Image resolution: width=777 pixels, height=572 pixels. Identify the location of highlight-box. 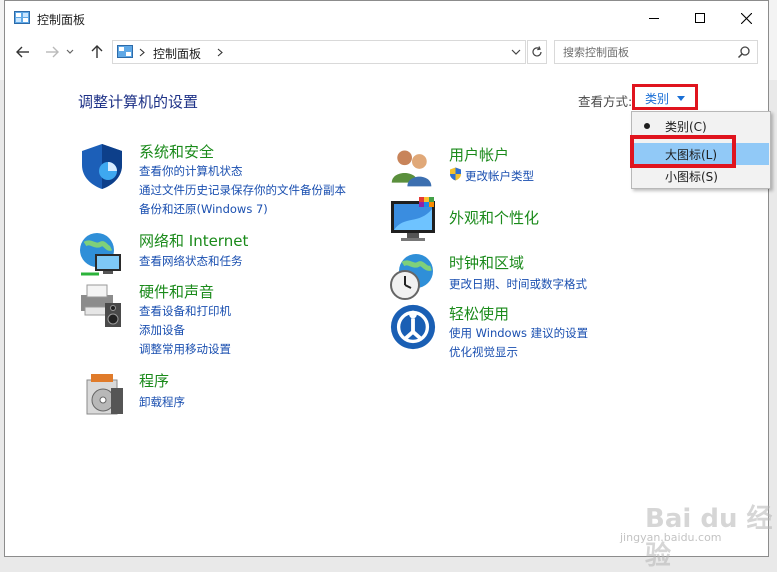
(683, 151).